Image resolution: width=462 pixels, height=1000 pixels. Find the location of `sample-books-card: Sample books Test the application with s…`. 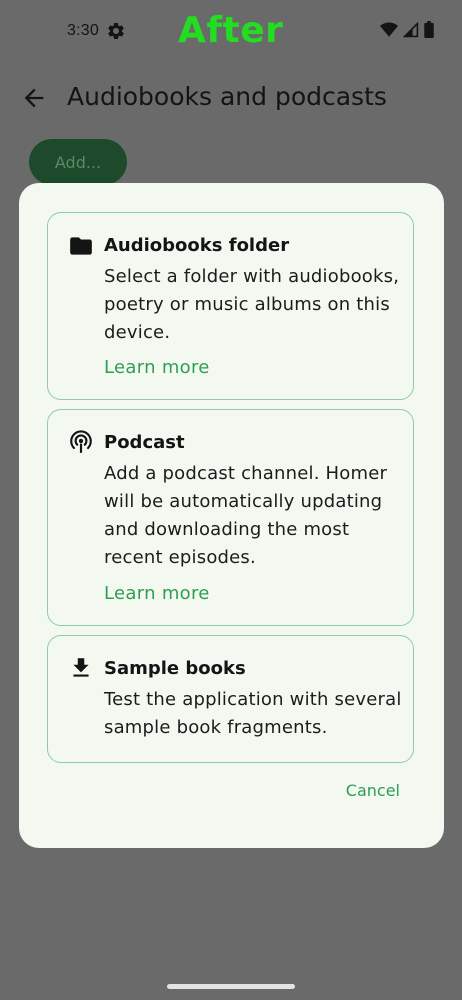

sample-books-card: Sample books Test the application with s… is located at coordinates (230, 699).